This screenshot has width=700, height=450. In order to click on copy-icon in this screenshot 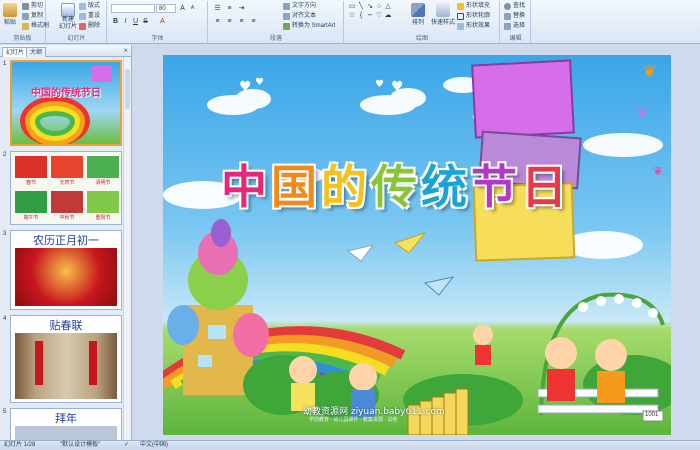, I will do `click(25, 16)`.